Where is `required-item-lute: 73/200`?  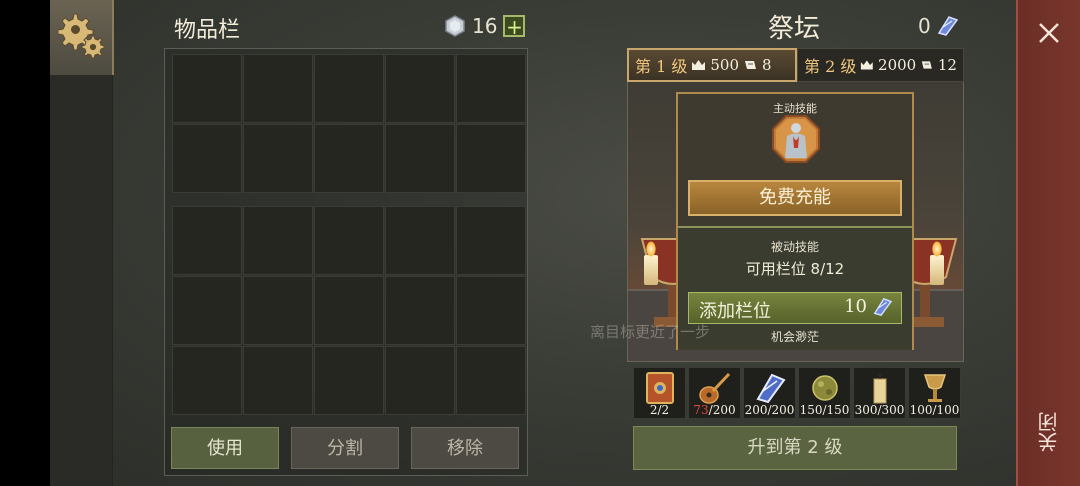
required-item-lute: 73/200 is located at coordinates (714, 393).